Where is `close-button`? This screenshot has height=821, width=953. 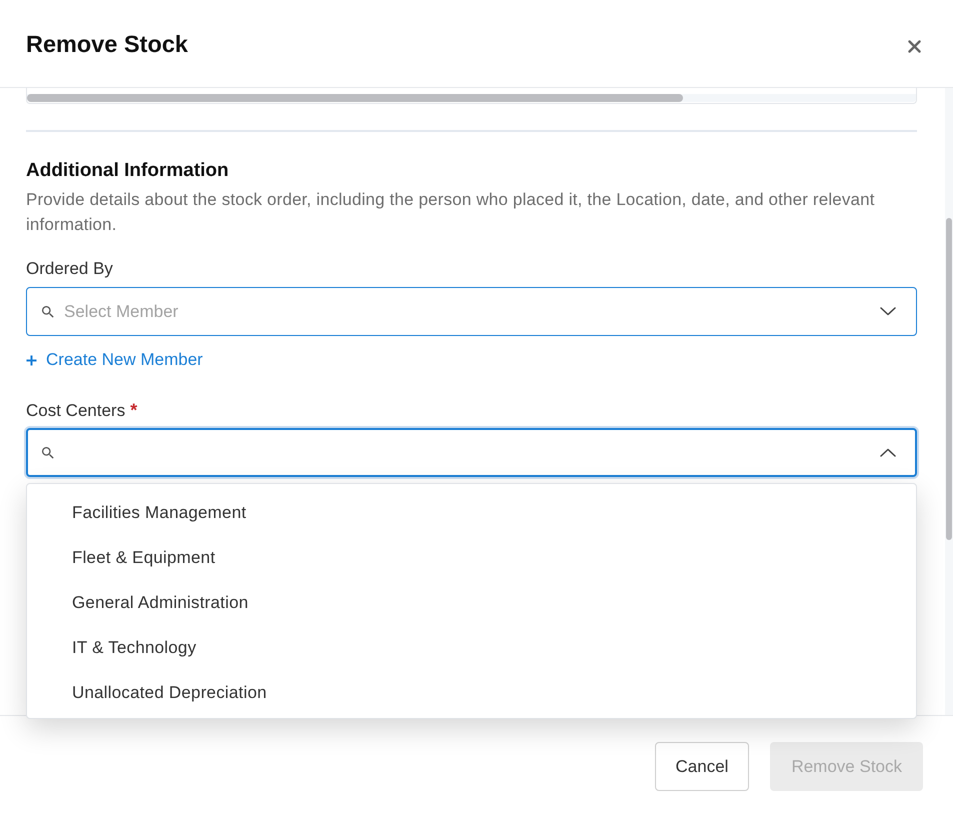
close-button is located at coordinates (914, 46).